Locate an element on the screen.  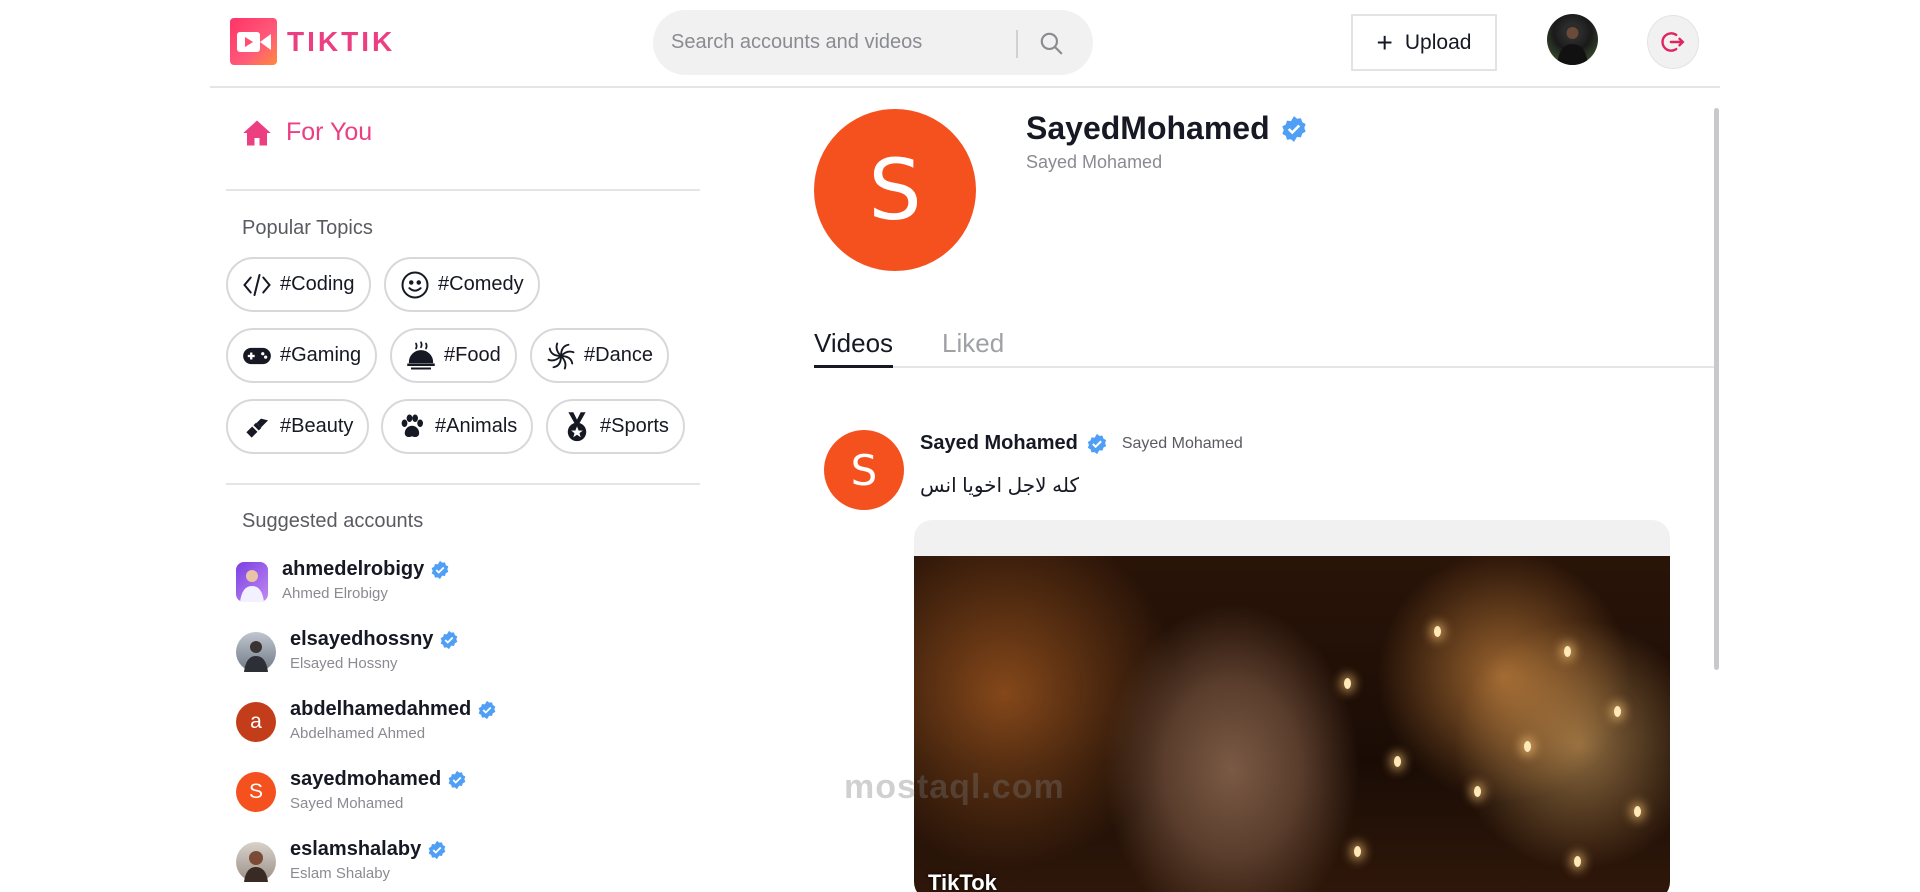
upload-label: Upload is located at coordinates (1438, 42).